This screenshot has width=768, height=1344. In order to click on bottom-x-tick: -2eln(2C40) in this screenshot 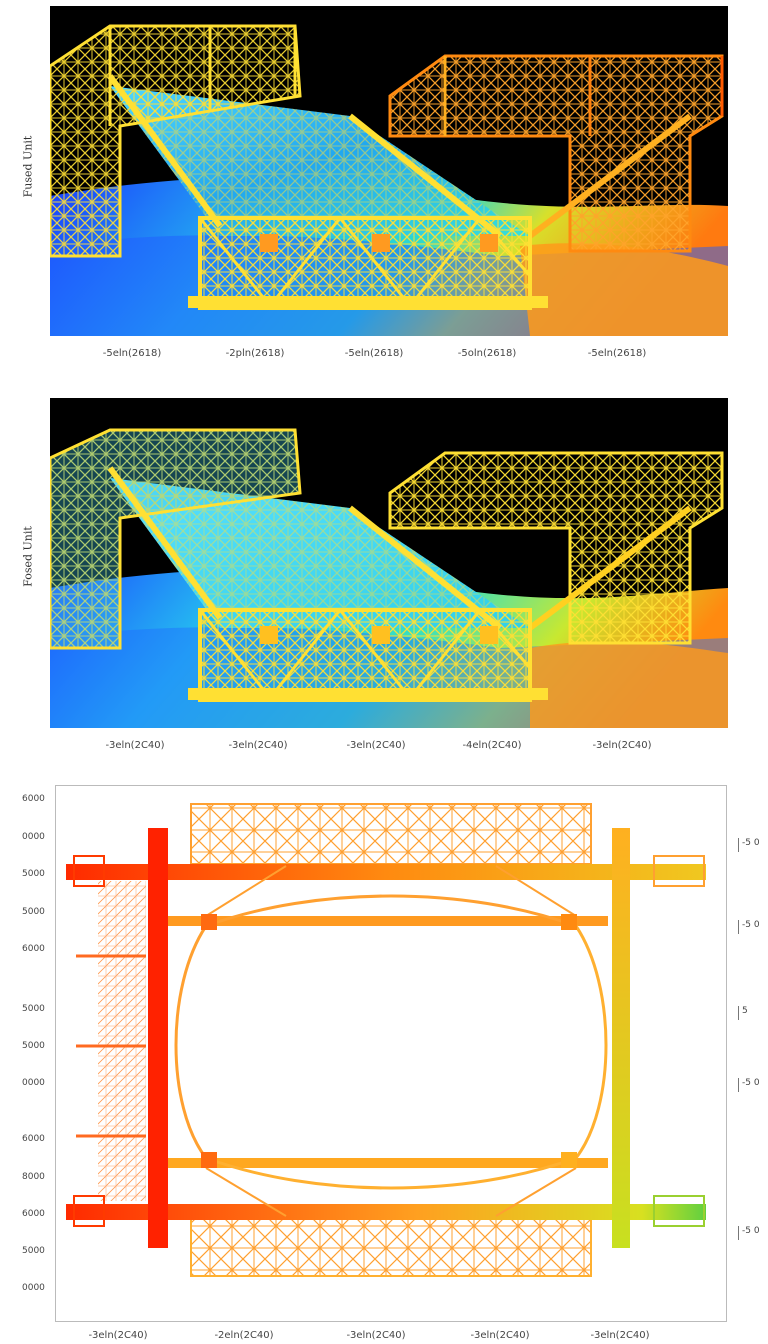, I will do `click(244, 1335)`.